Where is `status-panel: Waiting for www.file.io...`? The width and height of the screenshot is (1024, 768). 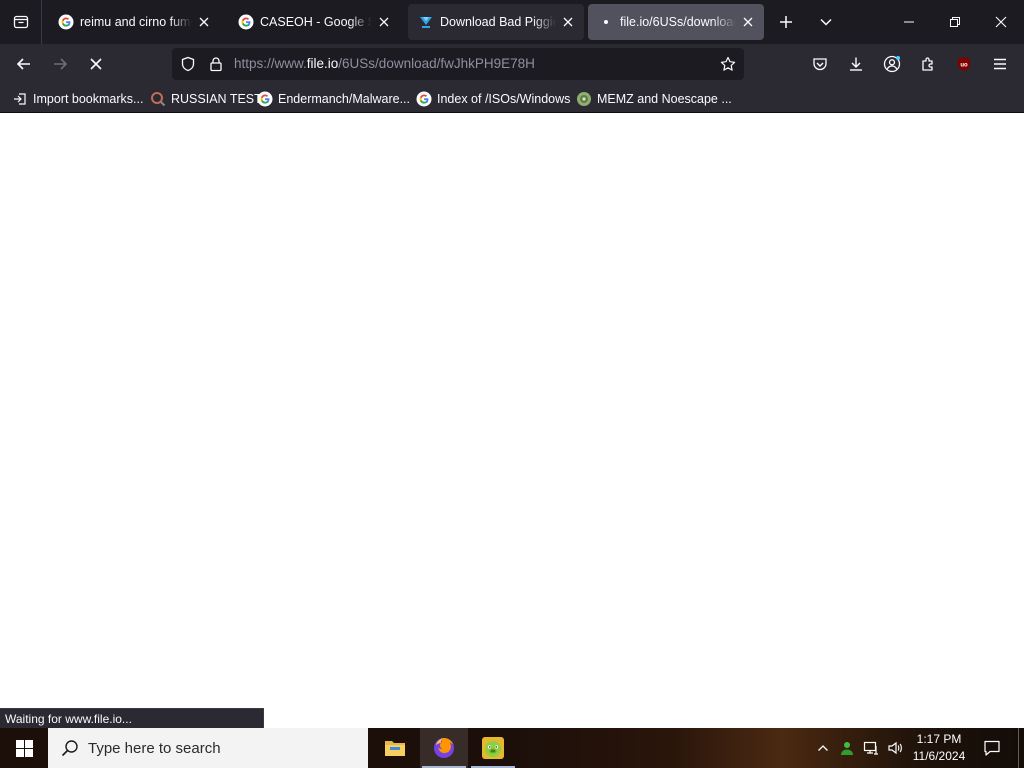
status-panel: Waiting for www.file.io... is located at coordinates (132, 718).